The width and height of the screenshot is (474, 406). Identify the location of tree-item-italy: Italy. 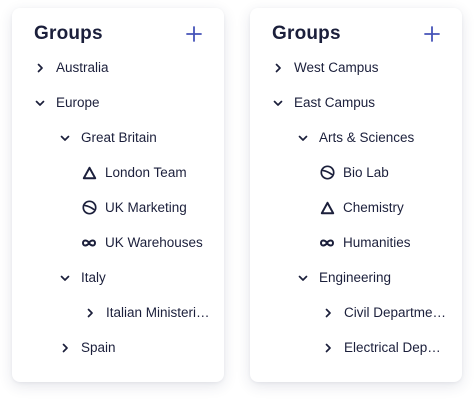
(118, 277).